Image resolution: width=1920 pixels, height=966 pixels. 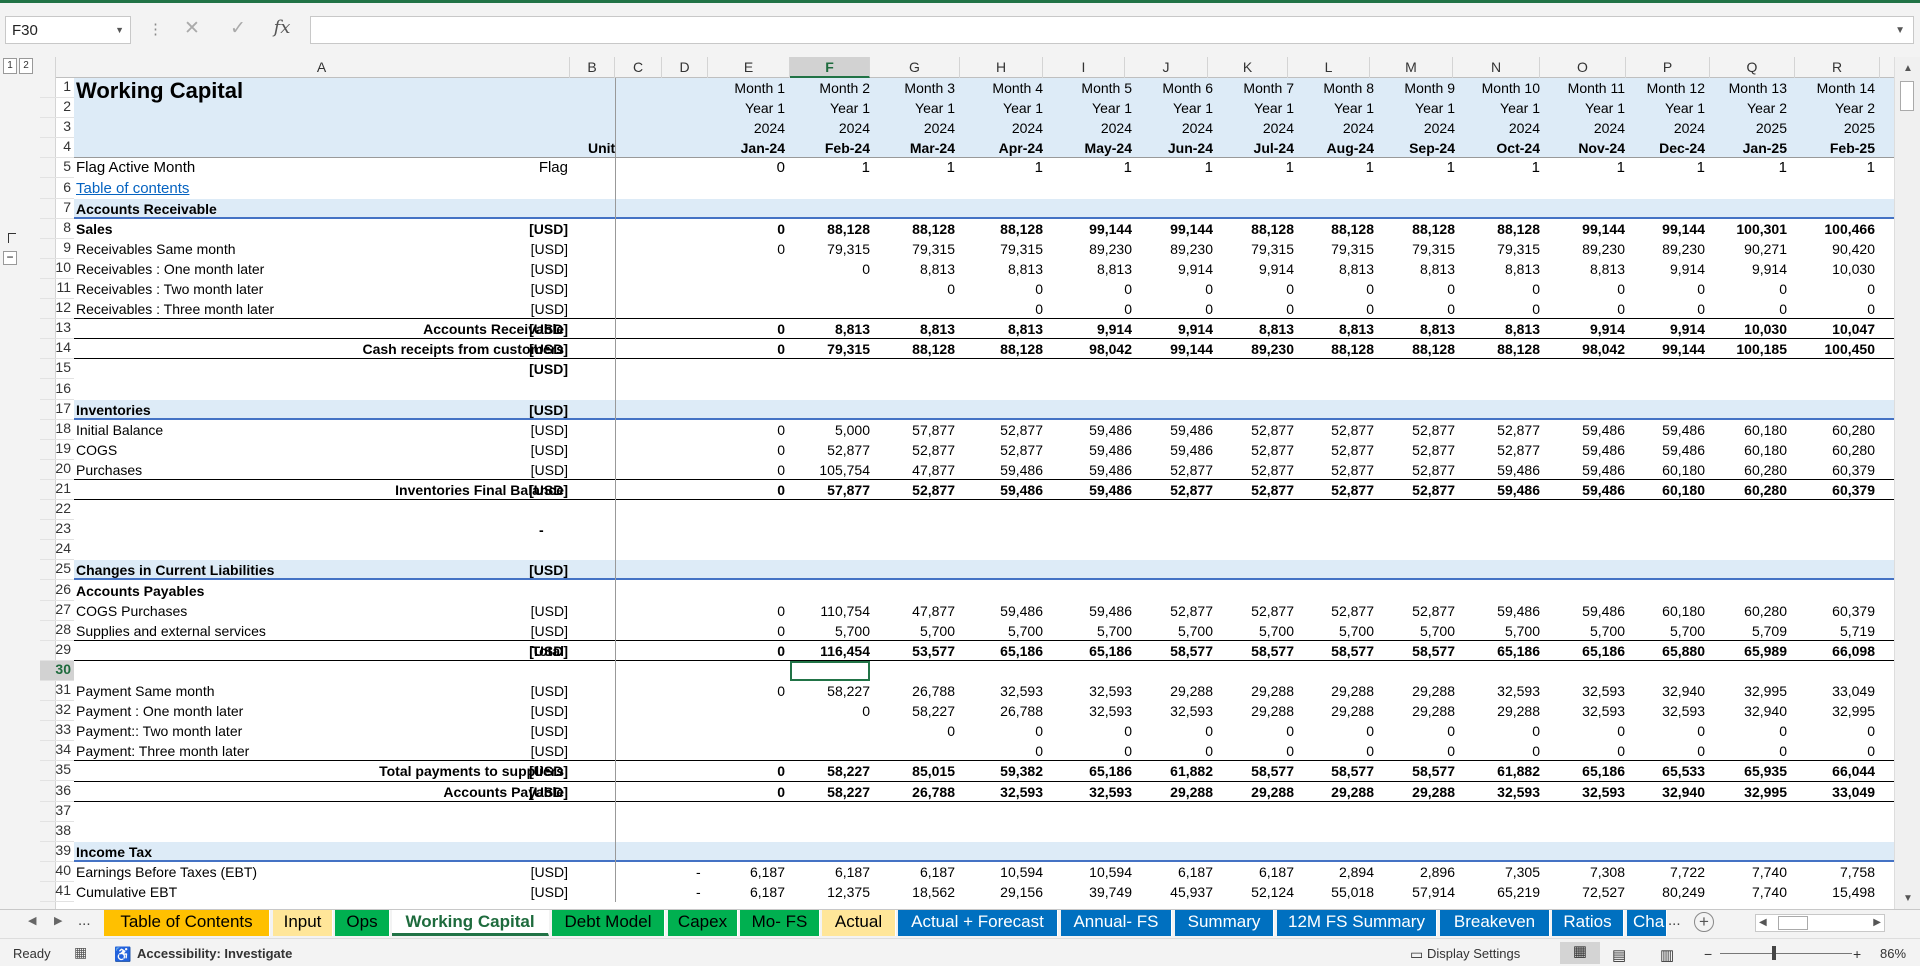 What do you see at coordinates (1224, 923) in the screenshot?
I see `sheet-tab-summary: Summary` at bounding box center [1224, 923].